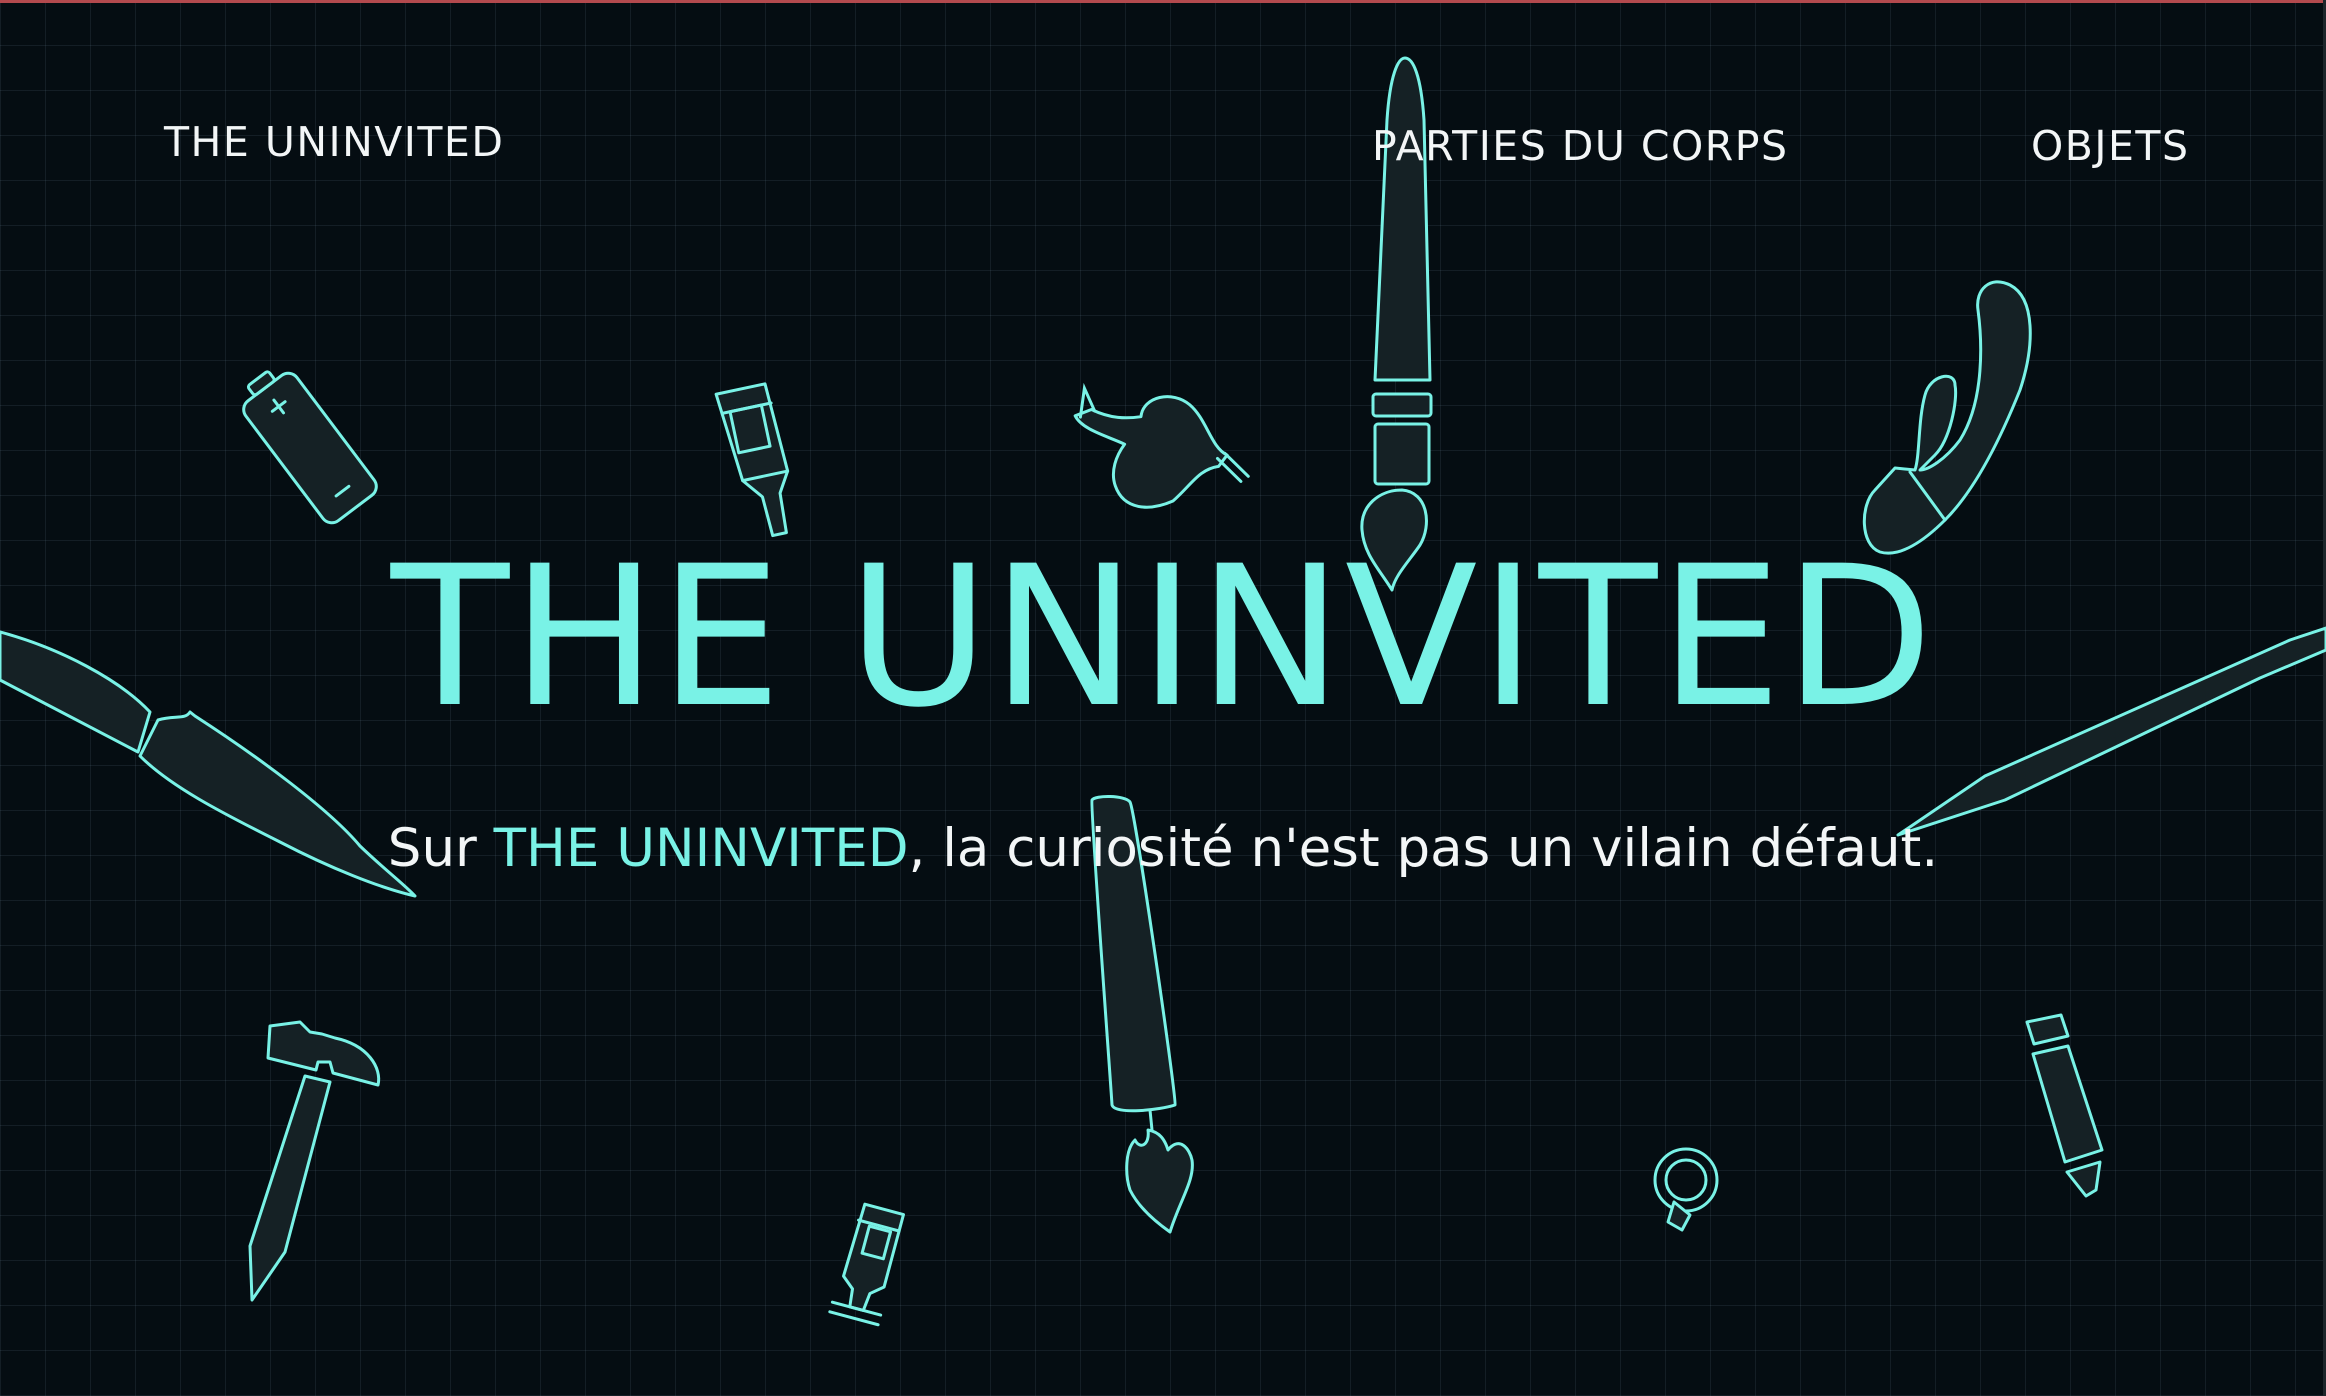 The height and width of the screenshot is (1396, 2326). I want to click on pencil-icon, so click(2064, 1105).